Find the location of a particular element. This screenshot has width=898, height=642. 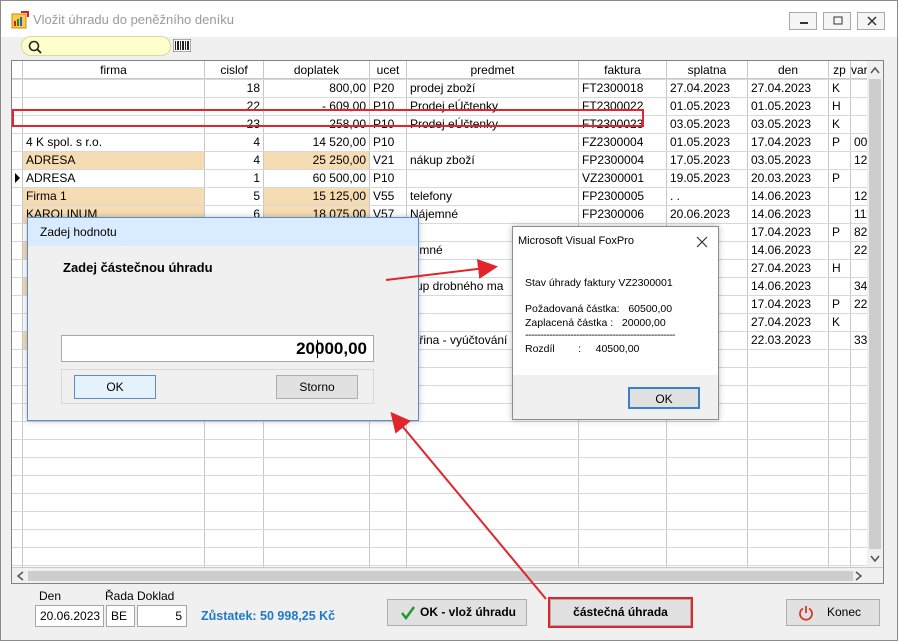

scroll-up-icon is located at coordinates (875, 70).